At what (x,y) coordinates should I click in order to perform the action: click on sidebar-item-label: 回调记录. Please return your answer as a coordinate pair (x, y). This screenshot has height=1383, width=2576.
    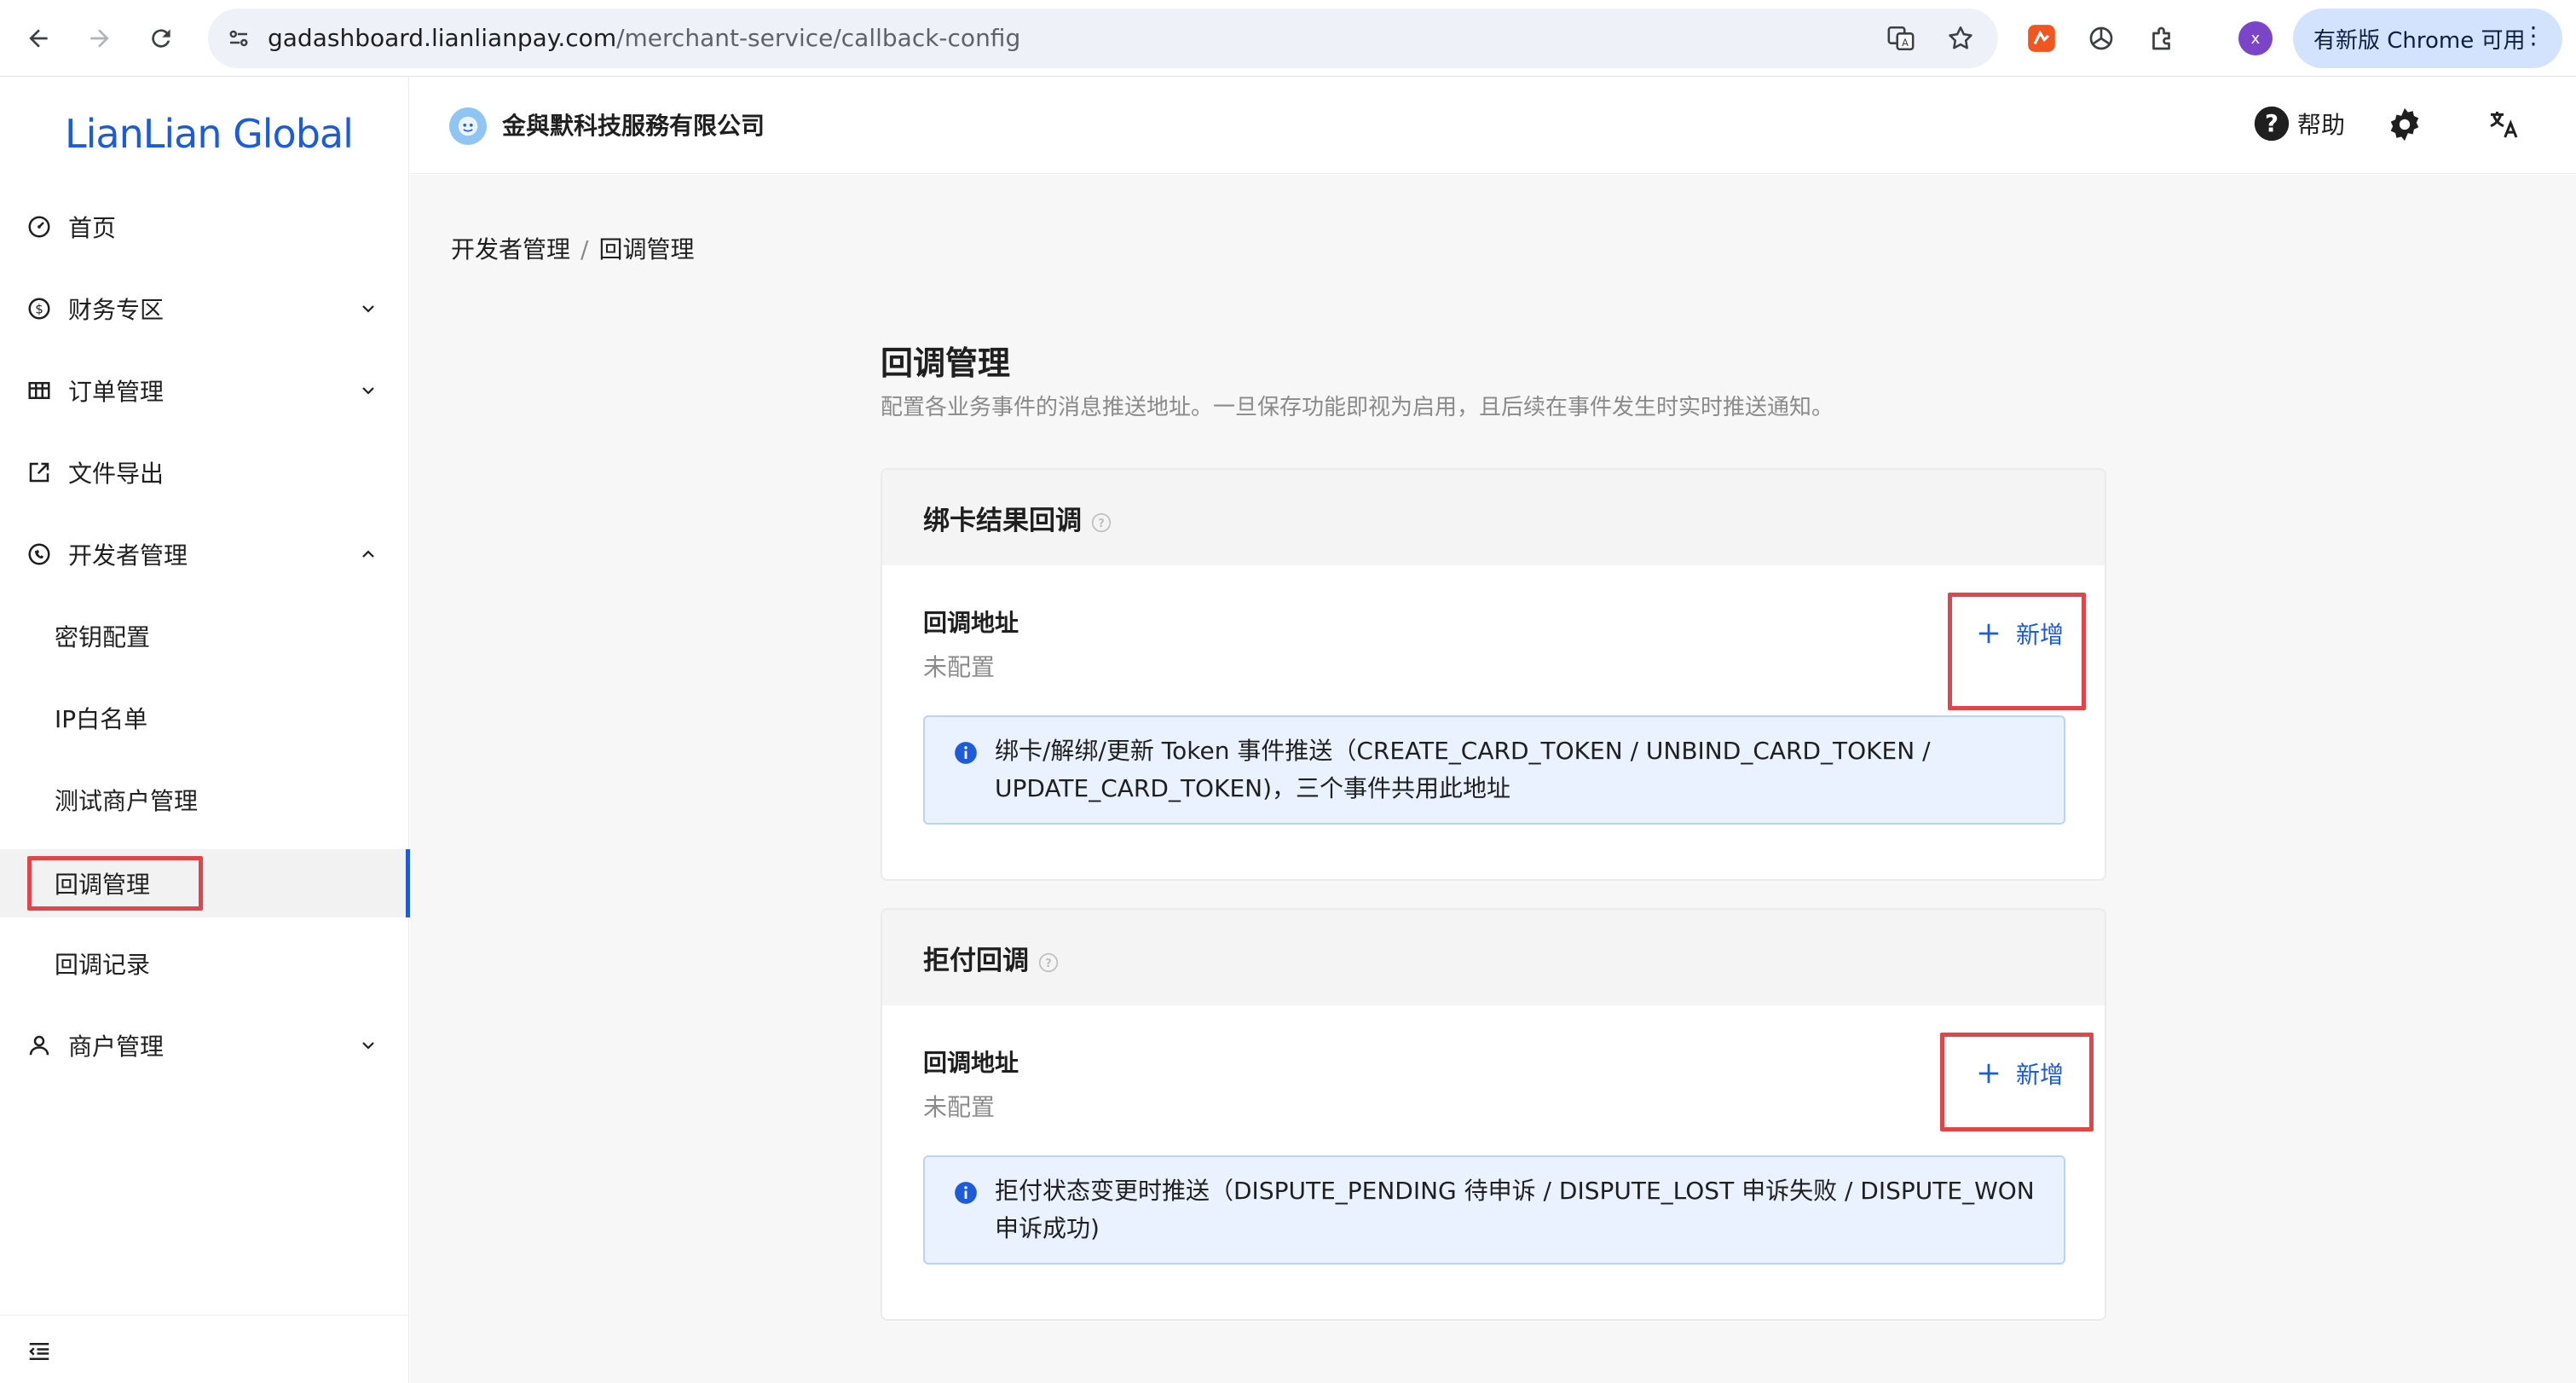
    Looking at the image, I should click on (103, 965).